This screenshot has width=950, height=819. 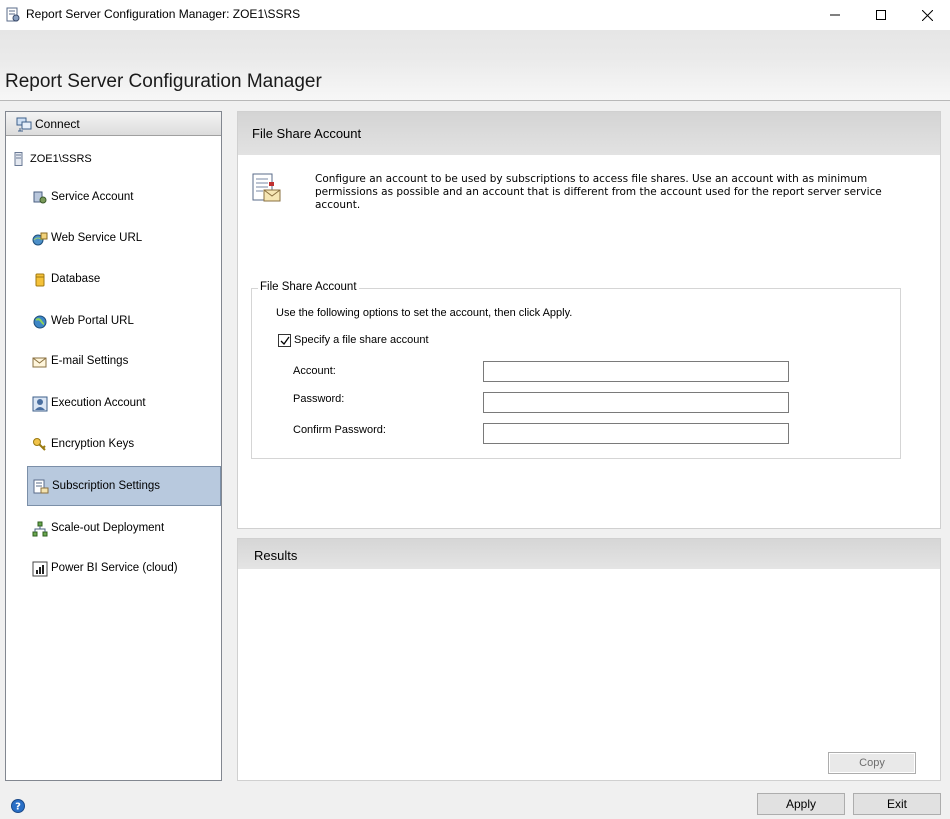 I want to click on keys-icon, so click(x=39, y=444).